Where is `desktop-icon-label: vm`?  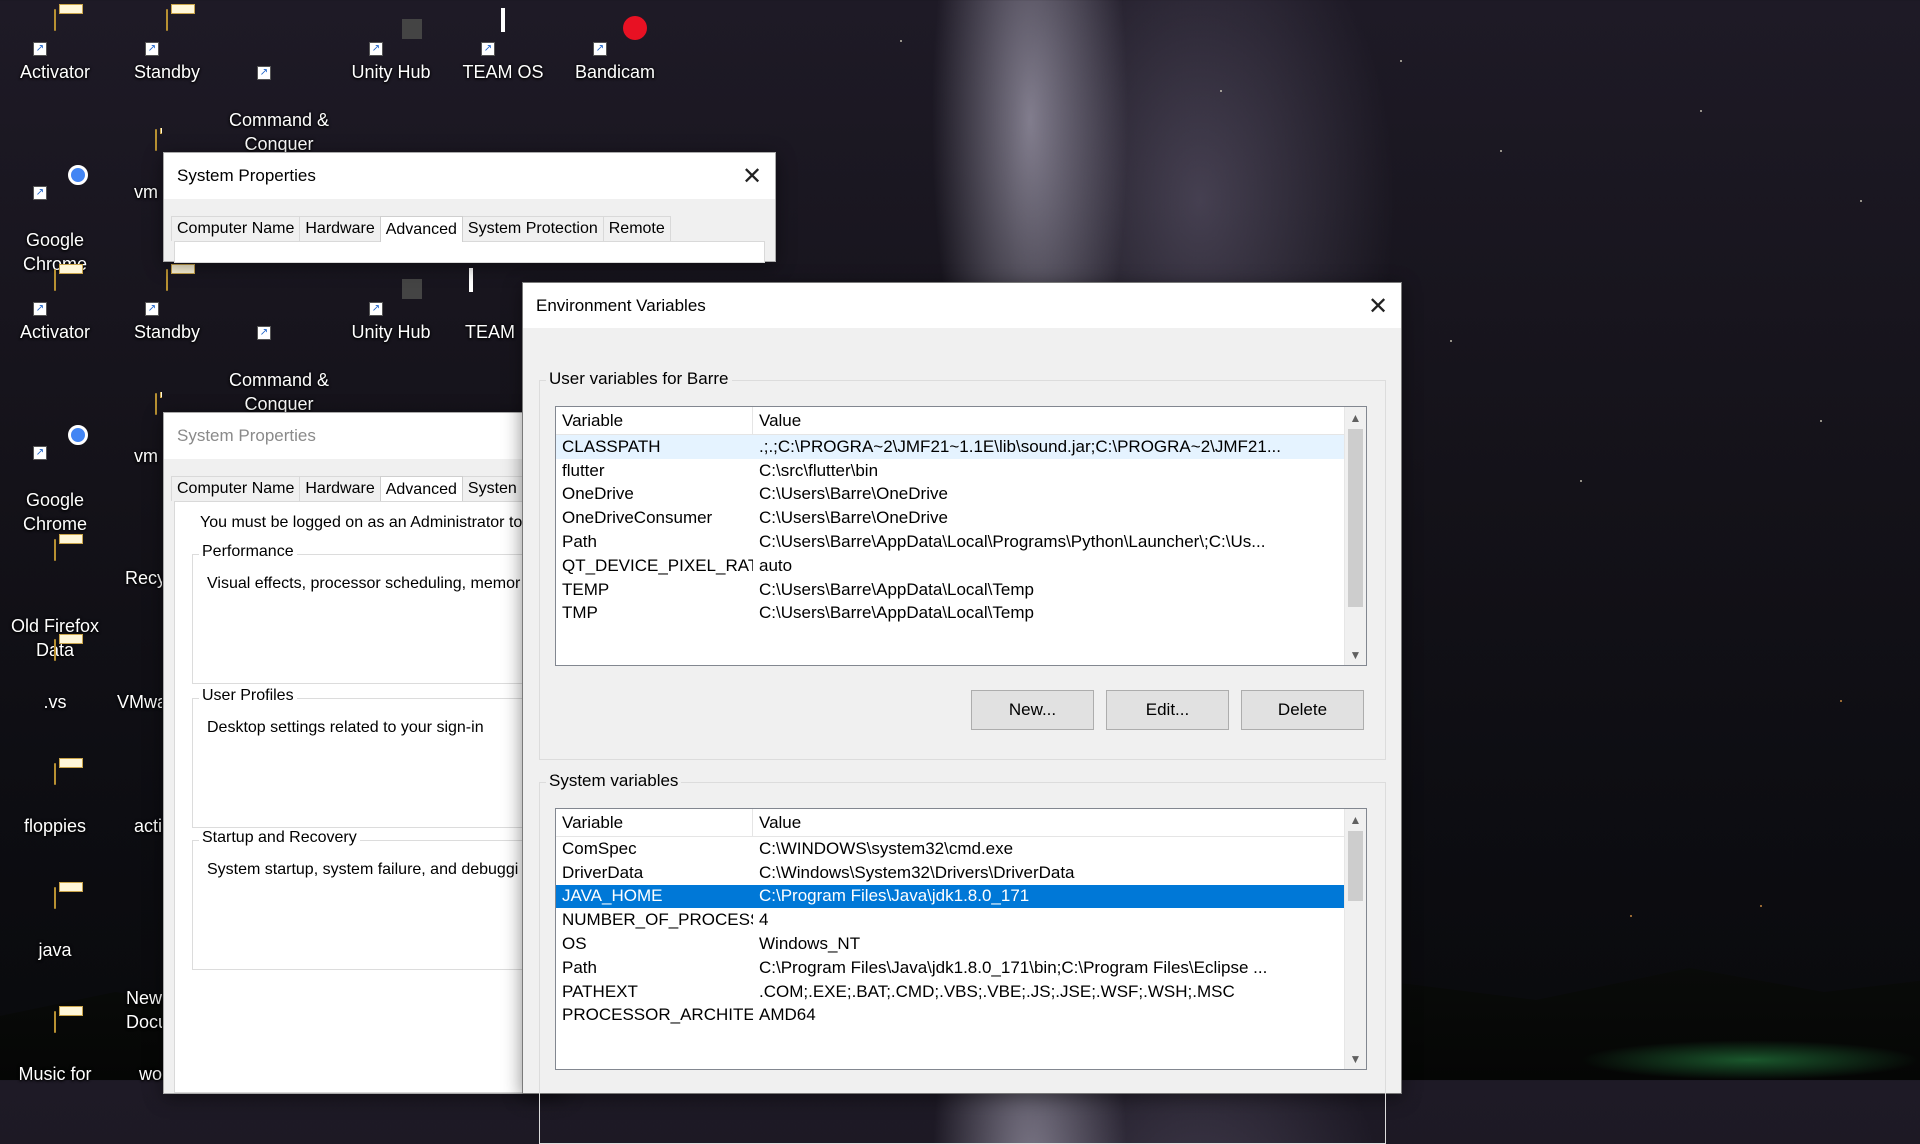
desktop-icon-label: vm is located at coordinates (146, 192).